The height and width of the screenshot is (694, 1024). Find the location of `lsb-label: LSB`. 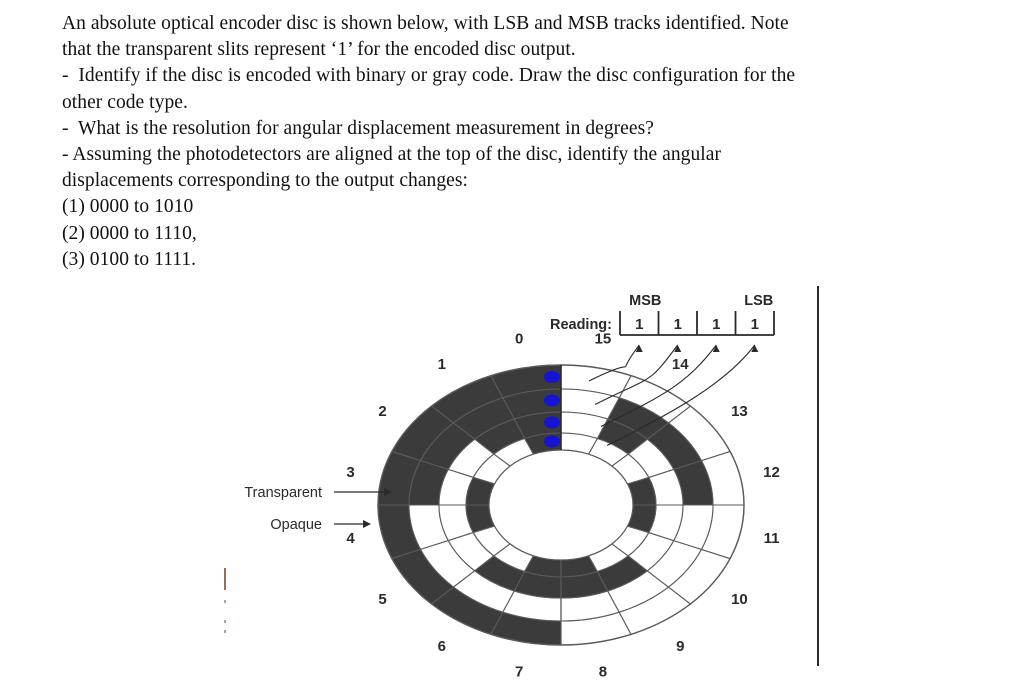

lsb-label: LSB is located at coordinates (758, 301).